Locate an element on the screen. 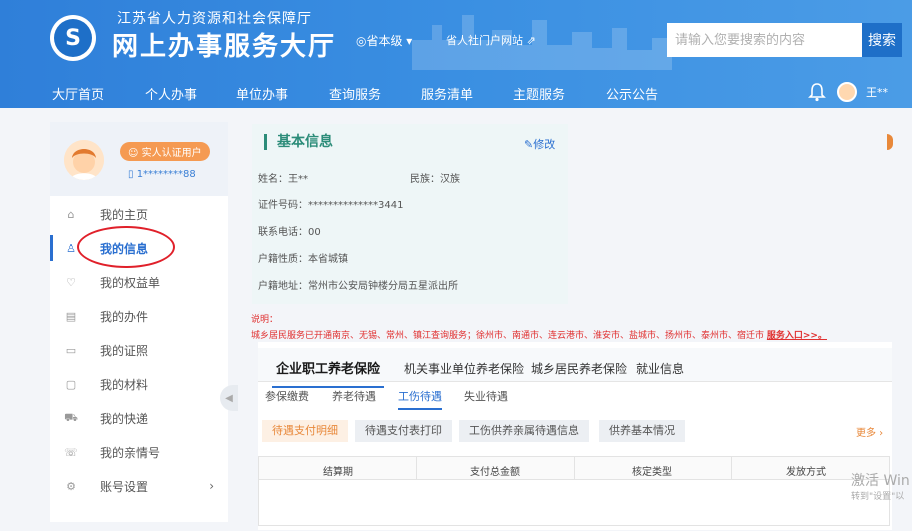 The height and width of the screenshot is (531, 912). phone-value: 1********88 is located at coordinates (166, 174).